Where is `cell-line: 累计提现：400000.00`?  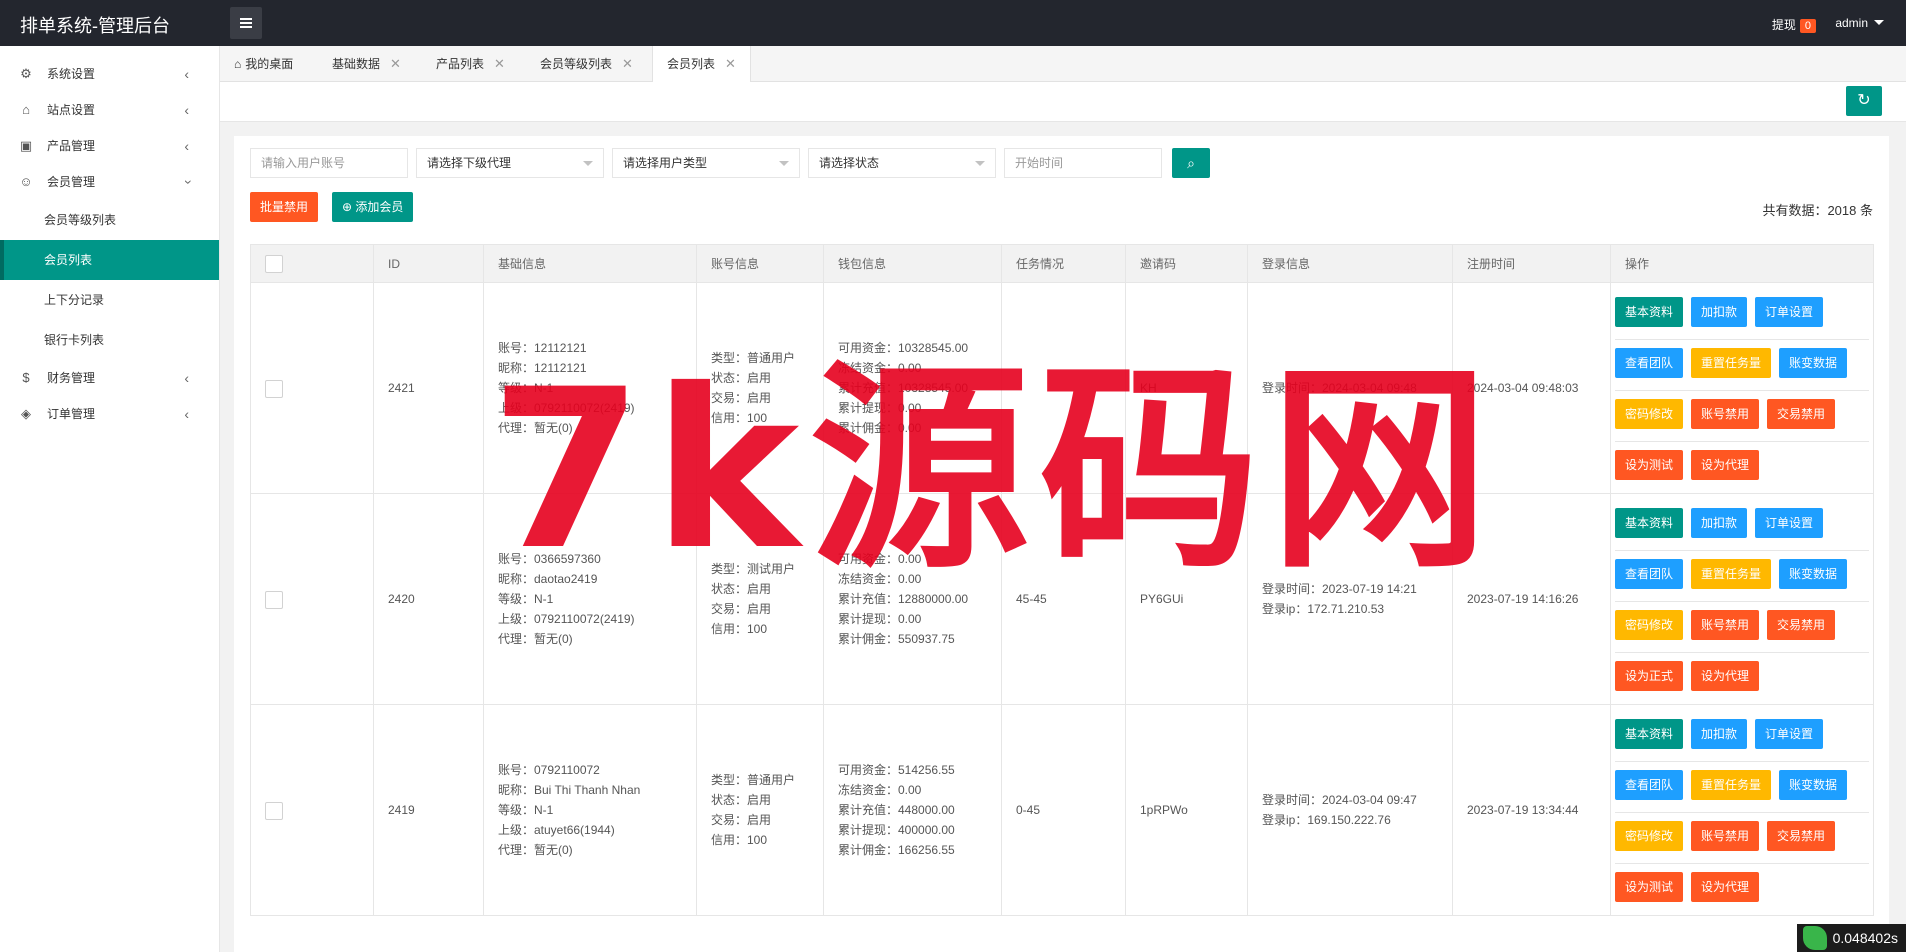
cell-line: 累计提现：400000.00 is located at coordinates (896, 830).